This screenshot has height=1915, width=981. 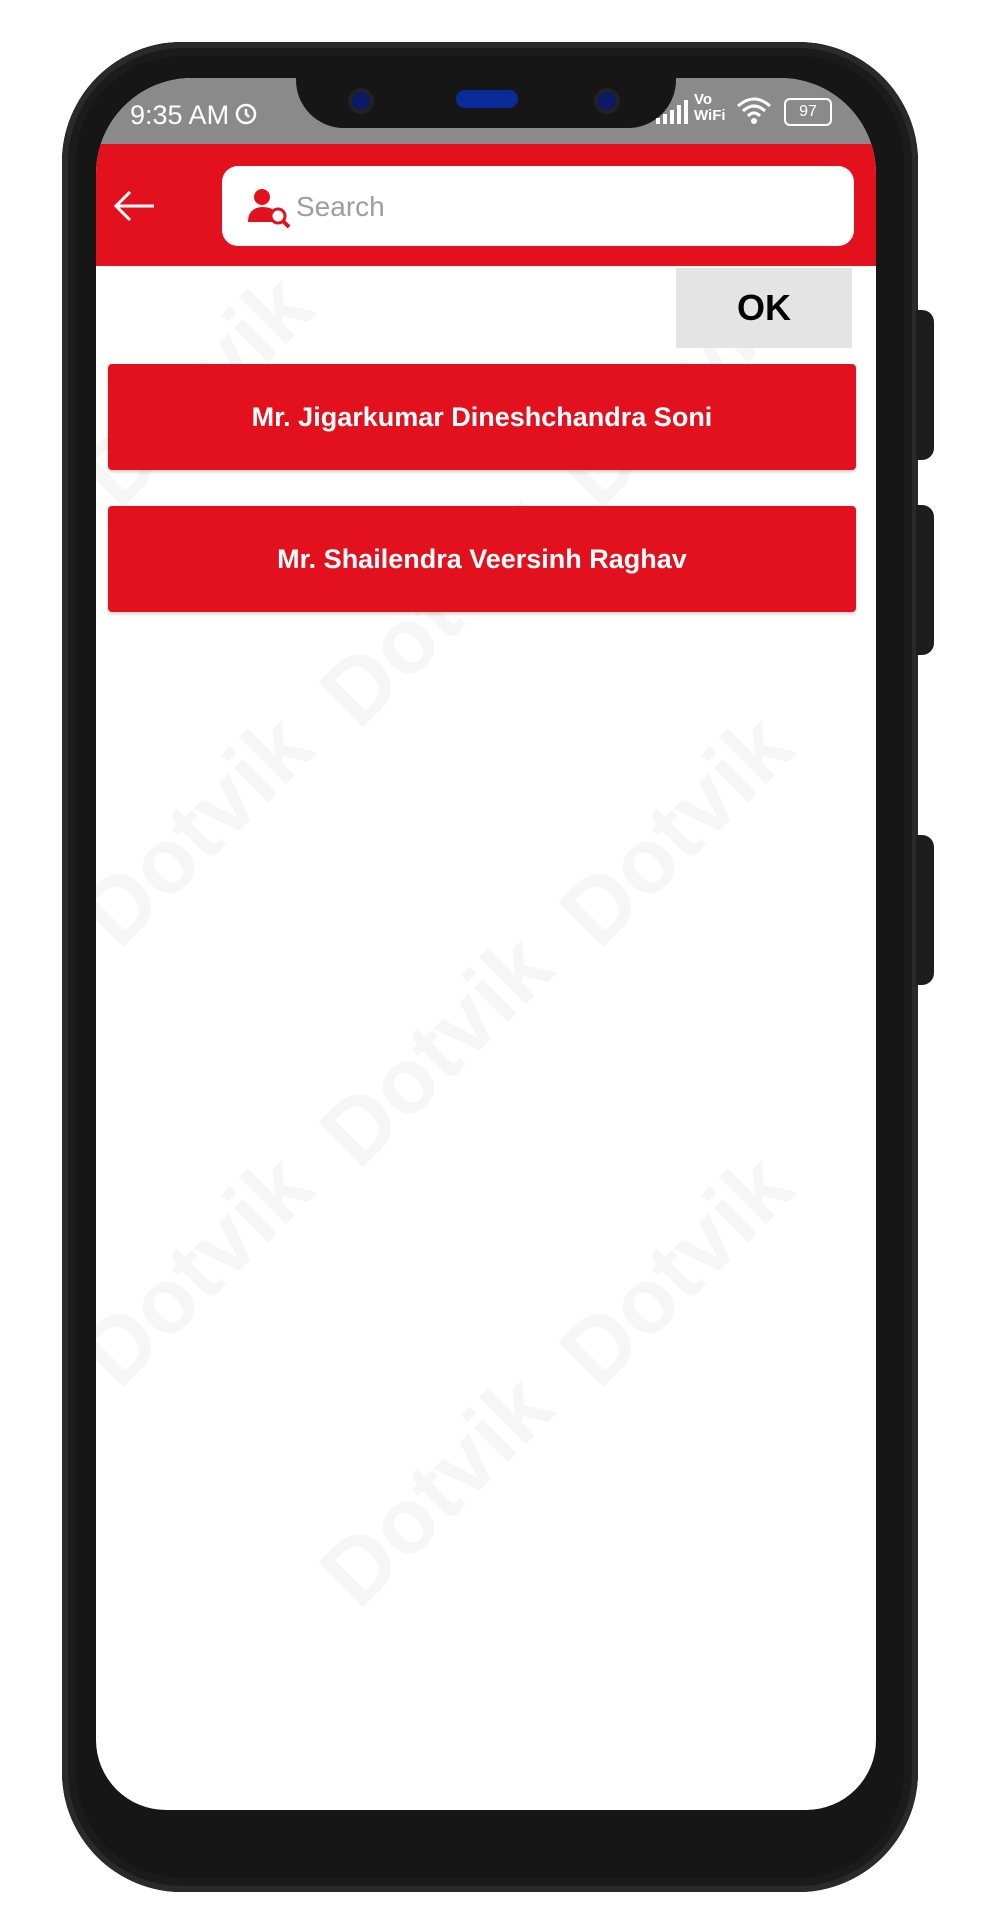 I want to click on alarm-icon, so click(x=246, y=114).